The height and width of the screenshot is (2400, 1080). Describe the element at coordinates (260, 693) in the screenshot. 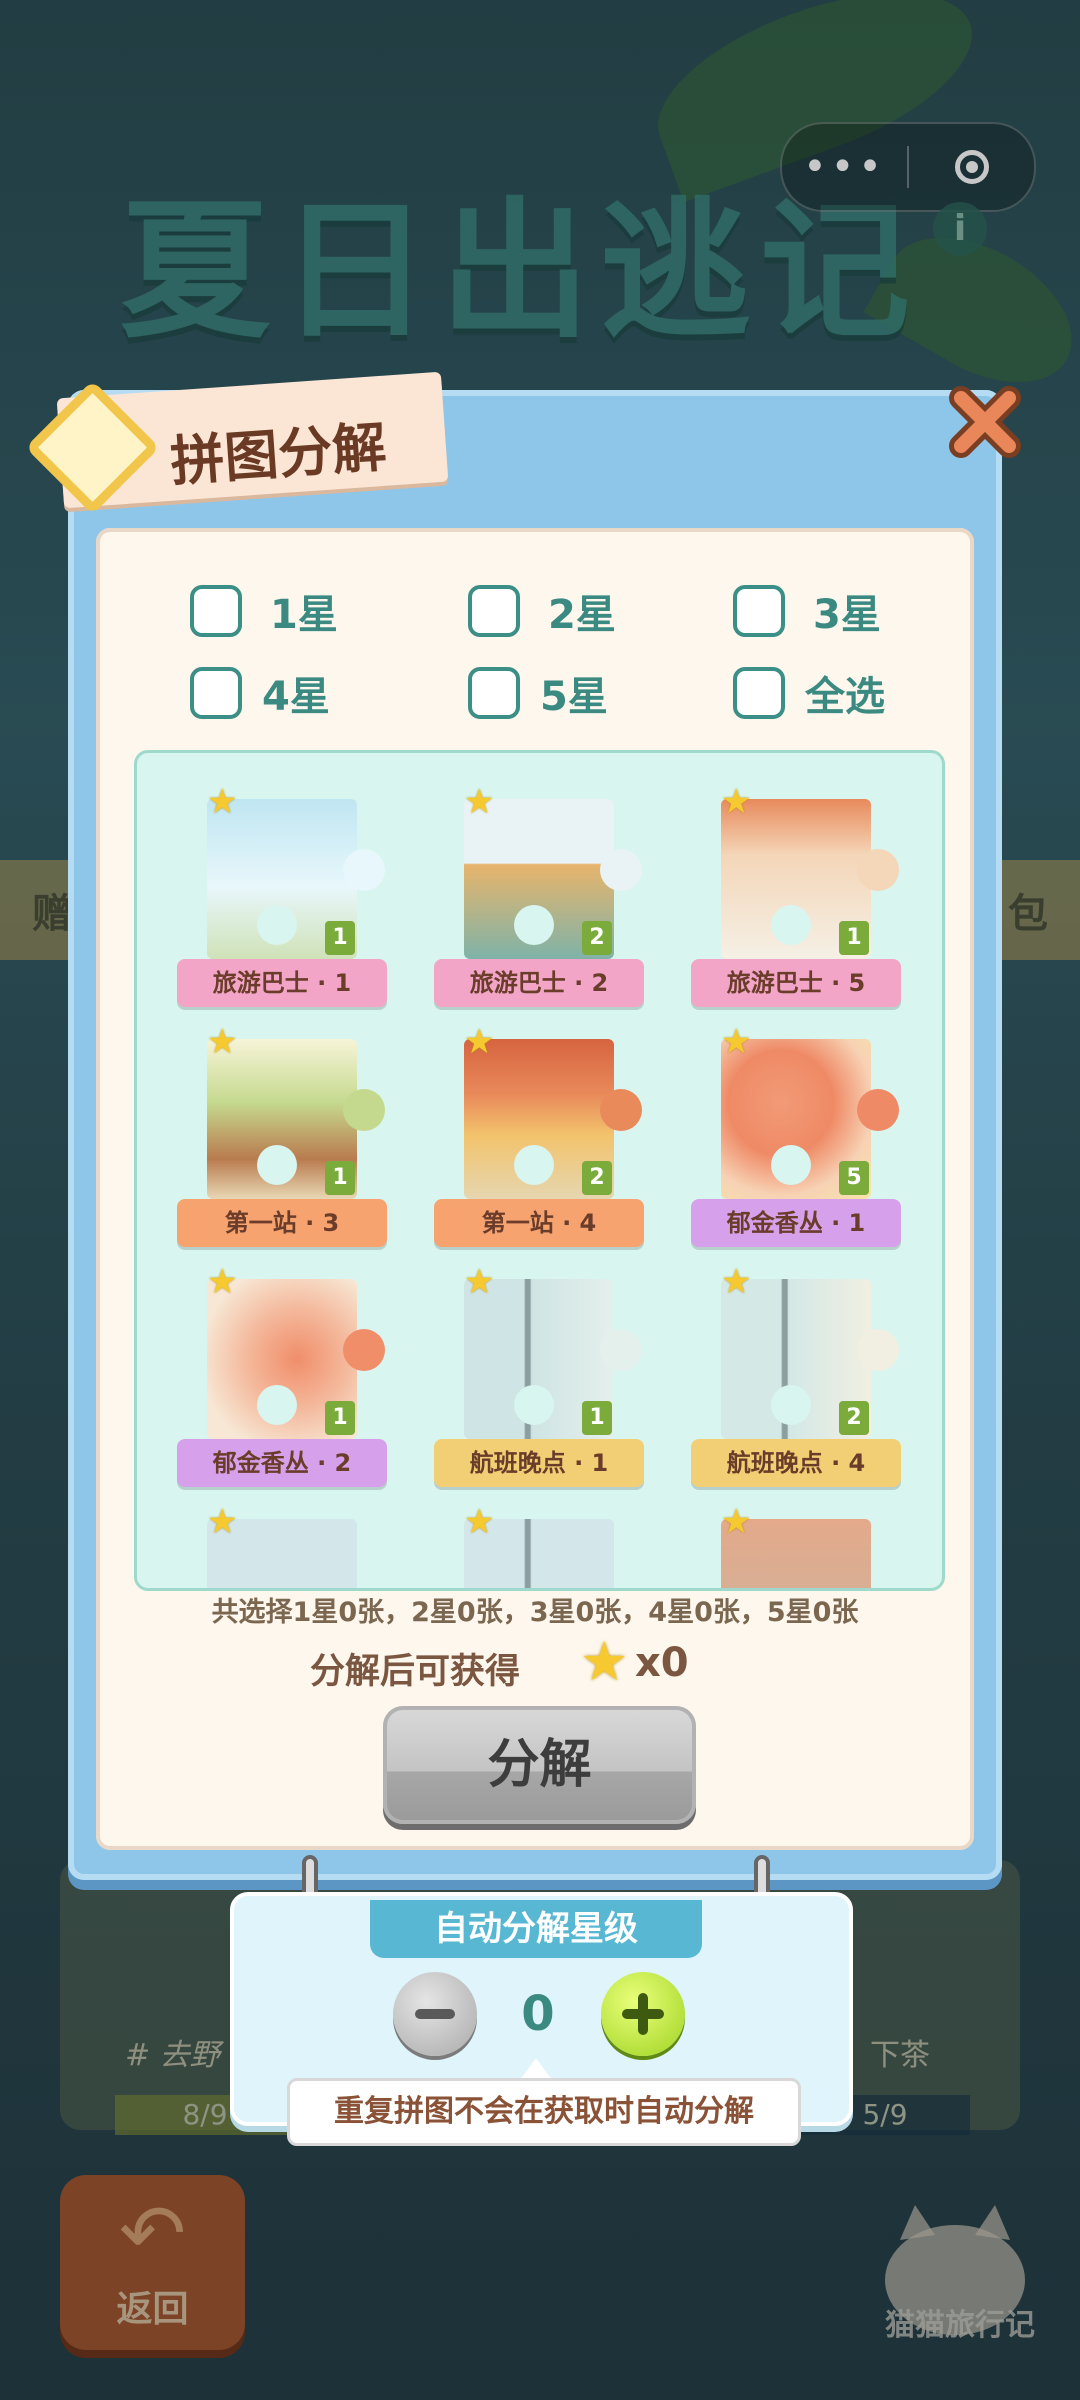

I see `filter-4-star: 4星` at that location.